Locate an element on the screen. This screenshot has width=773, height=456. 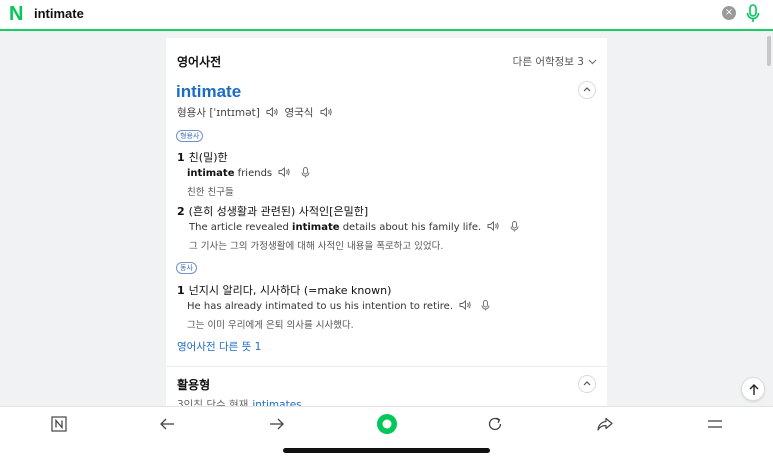
voice-search-icon is located at coordinates (753, 14).